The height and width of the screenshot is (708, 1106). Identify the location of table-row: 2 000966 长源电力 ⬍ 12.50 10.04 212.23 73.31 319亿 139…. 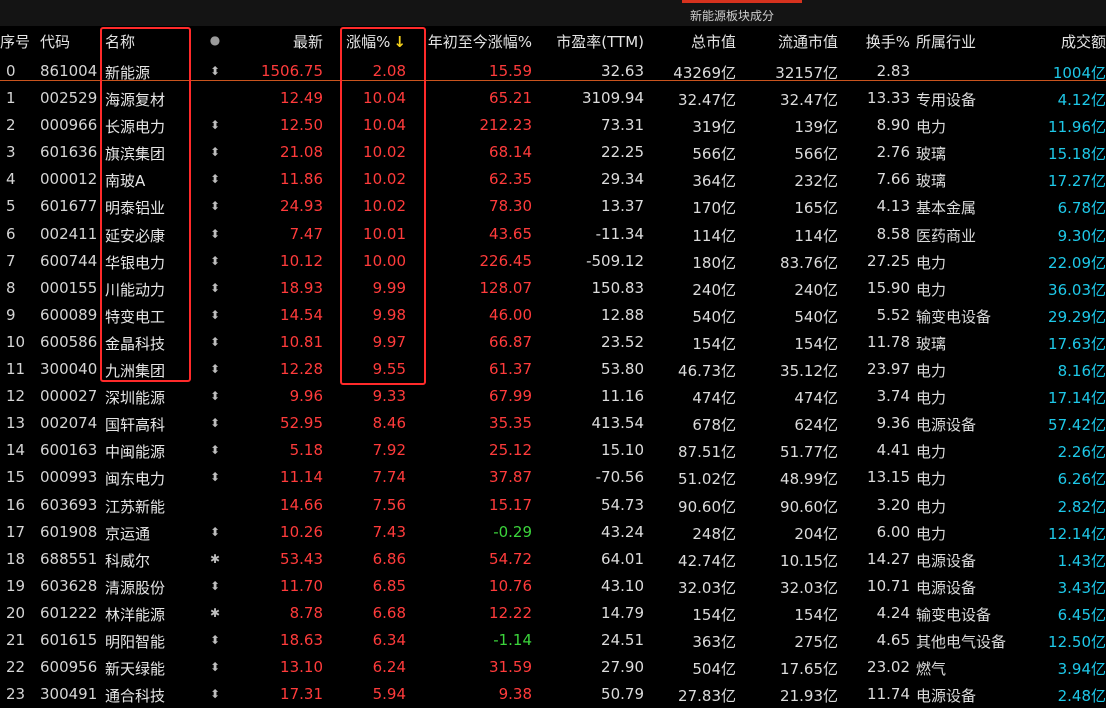
(553, 125).